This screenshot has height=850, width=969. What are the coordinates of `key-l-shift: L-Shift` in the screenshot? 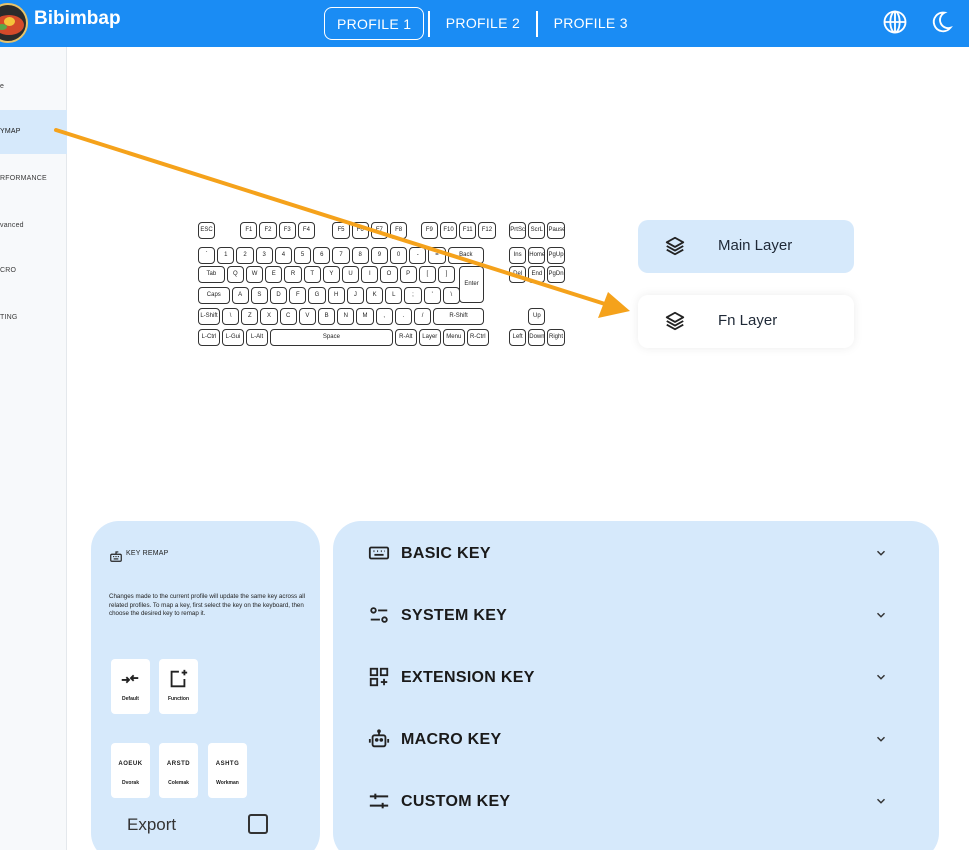 It's located at (209, 316).